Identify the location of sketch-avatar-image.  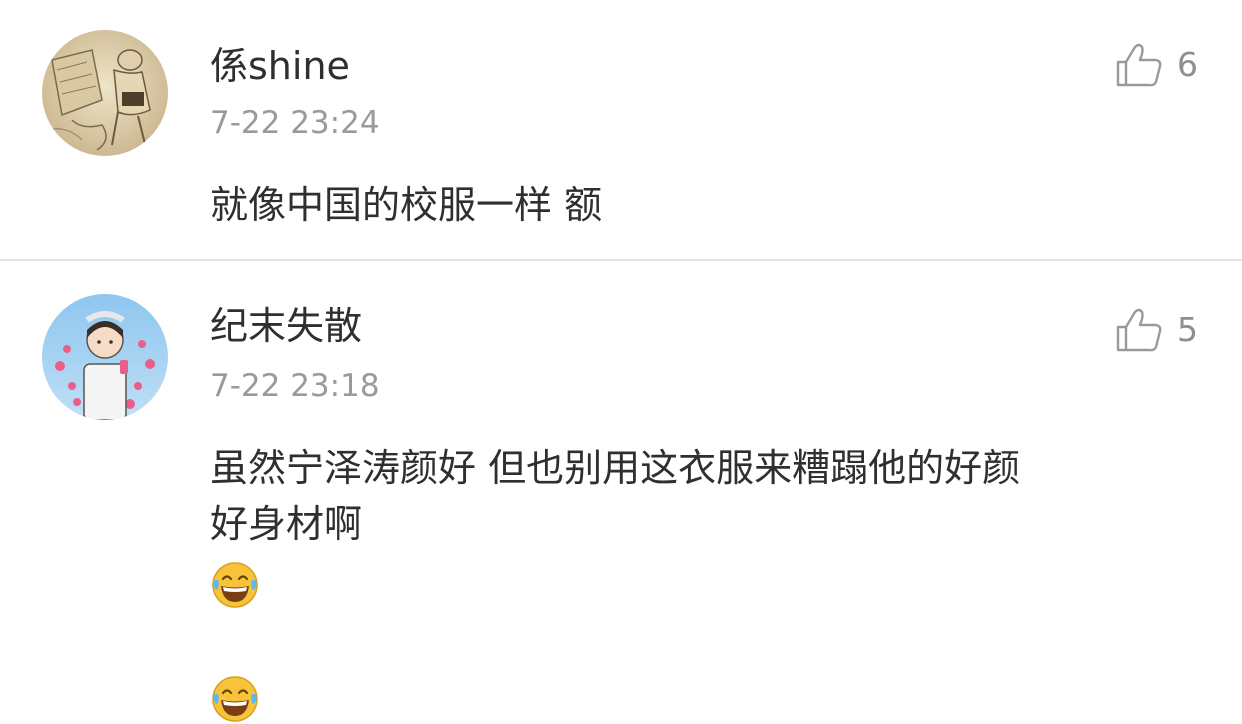
(105, 93).